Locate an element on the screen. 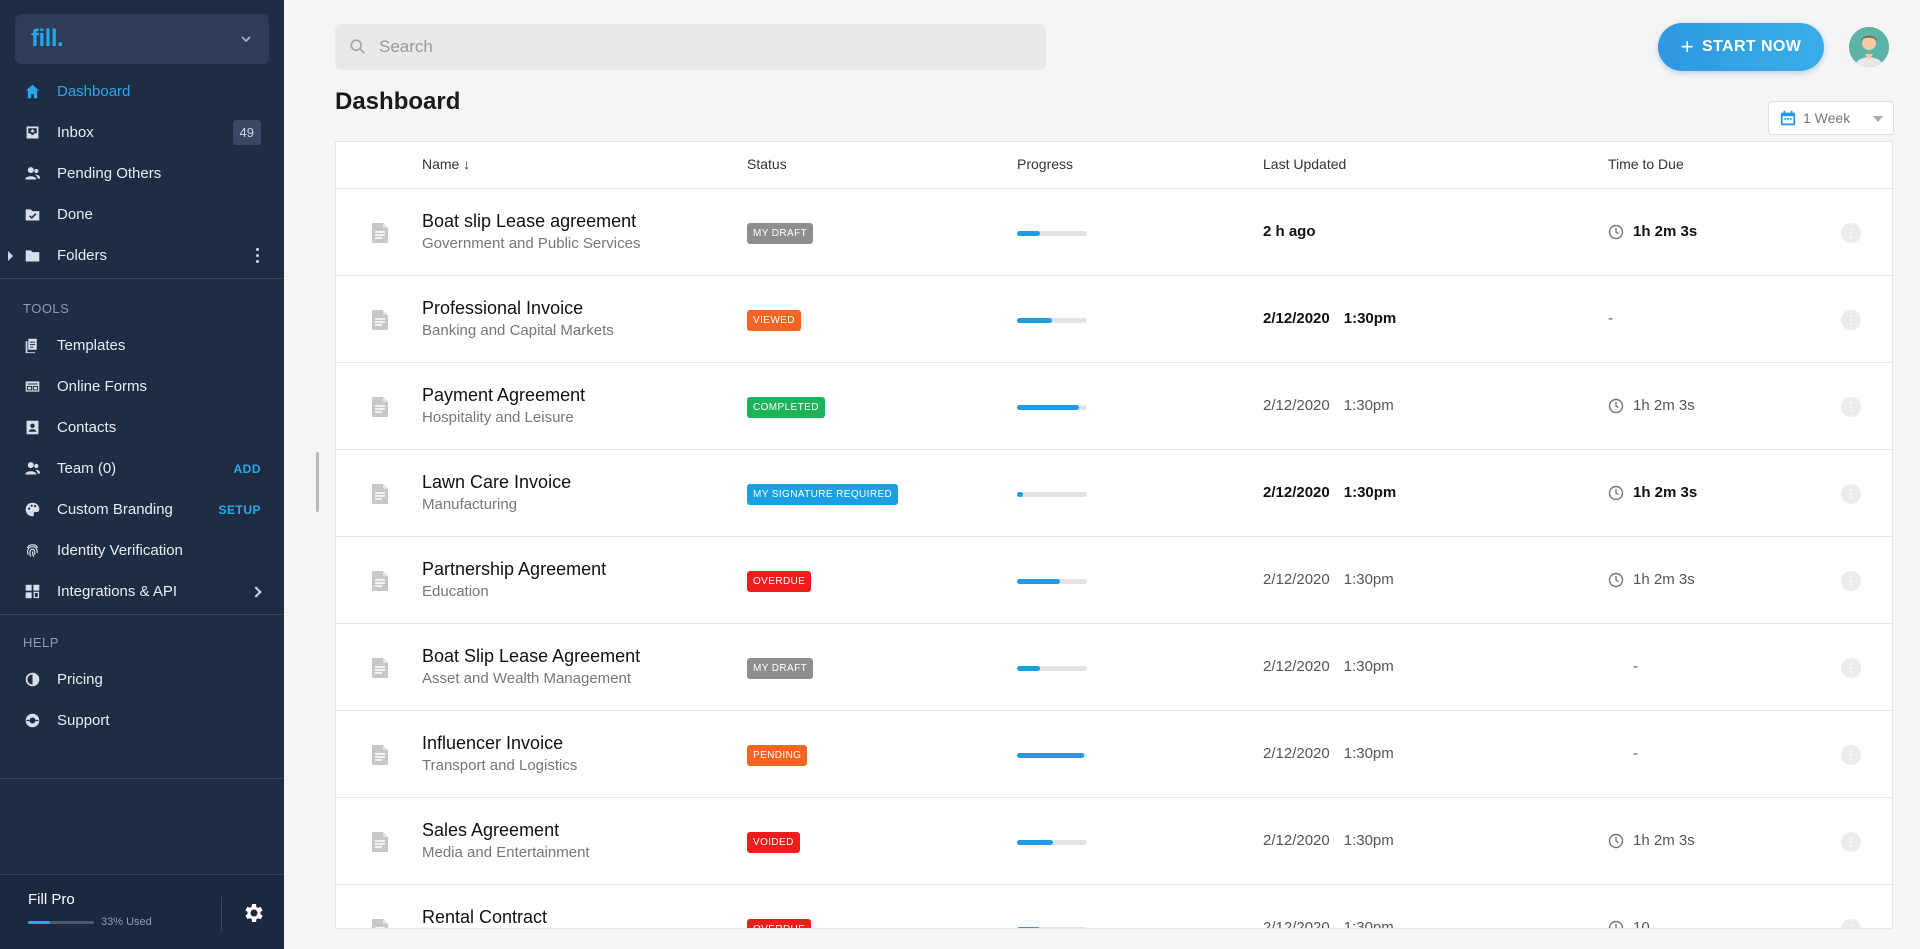  user-avatar-icon is located at coordinates (1869, 47).